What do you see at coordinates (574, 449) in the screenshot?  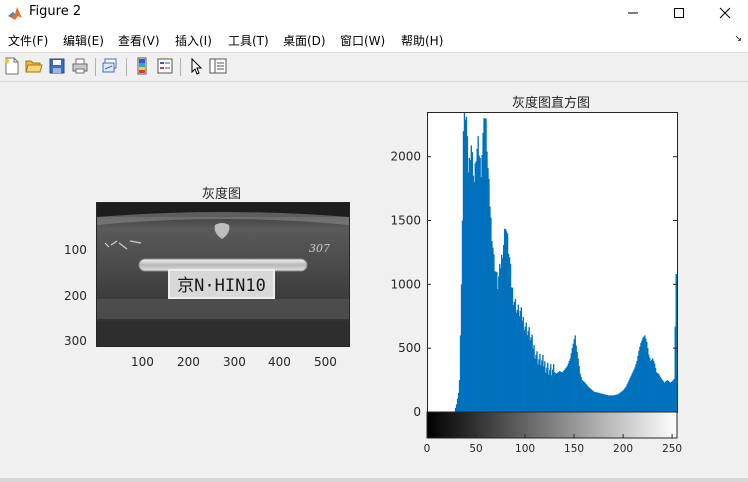 I see `histogram-xtick-label: 150` at bounding box center [574, 449].